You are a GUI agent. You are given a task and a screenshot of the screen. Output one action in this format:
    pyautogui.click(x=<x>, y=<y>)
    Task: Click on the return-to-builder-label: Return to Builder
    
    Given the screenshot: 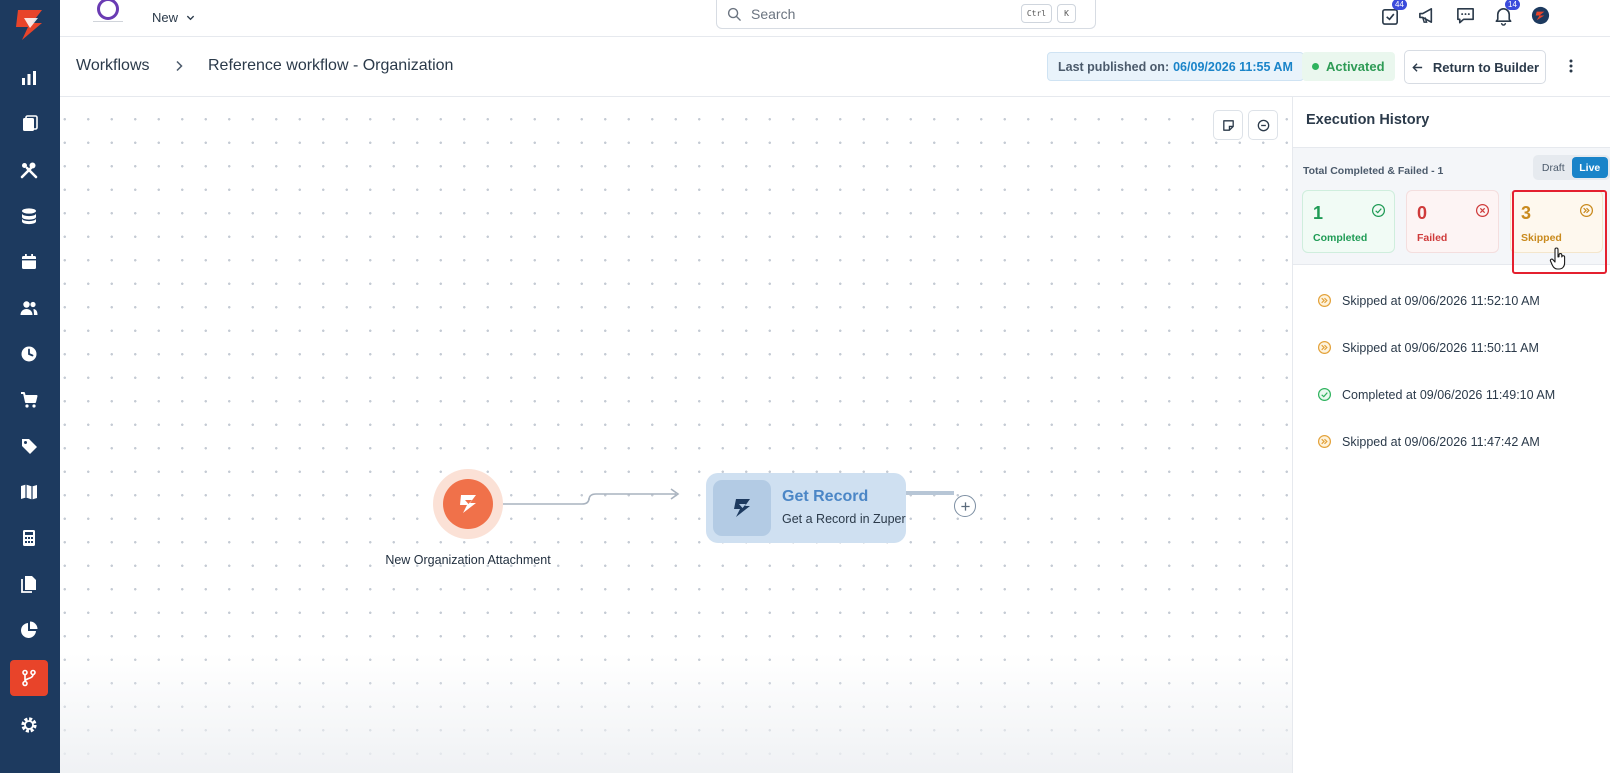 What is the action you would take?
    pyautogui.click(x=1486, y=67)
    